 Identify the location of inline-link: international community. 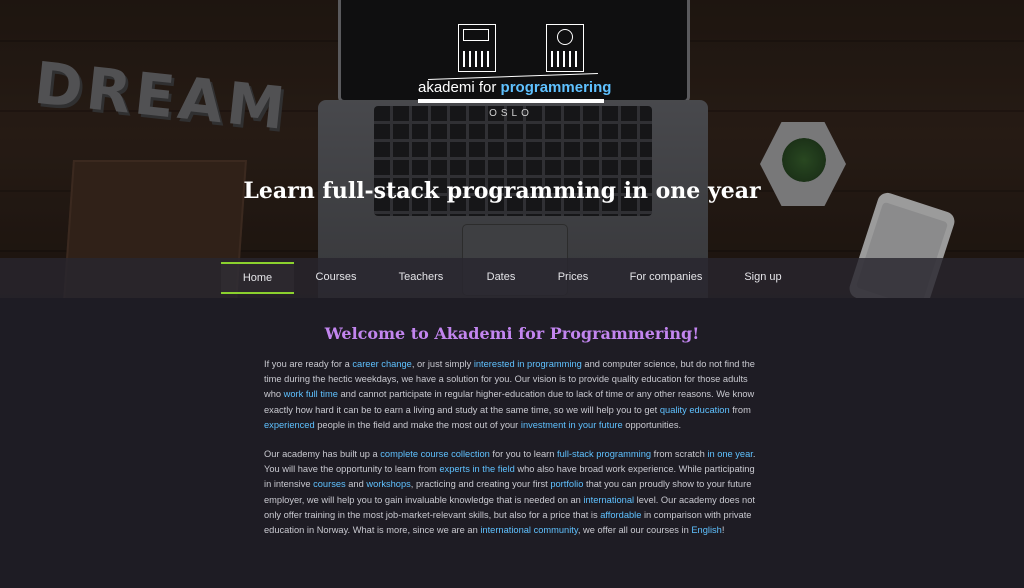
(529, 530).